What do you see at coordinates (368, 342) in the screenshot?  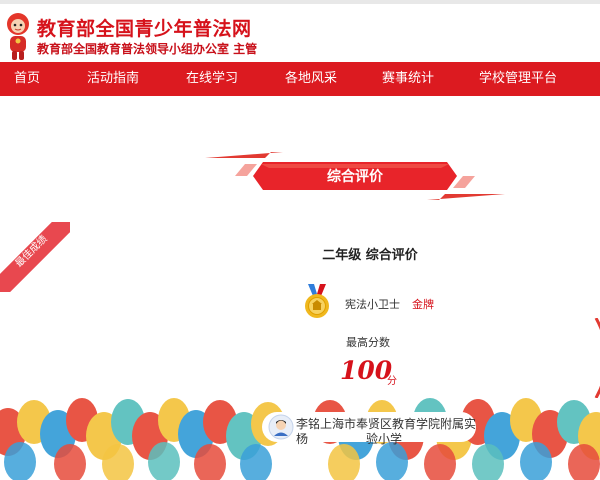 I see `best-score-label: 最高分数` at bounding box center [368, 342].